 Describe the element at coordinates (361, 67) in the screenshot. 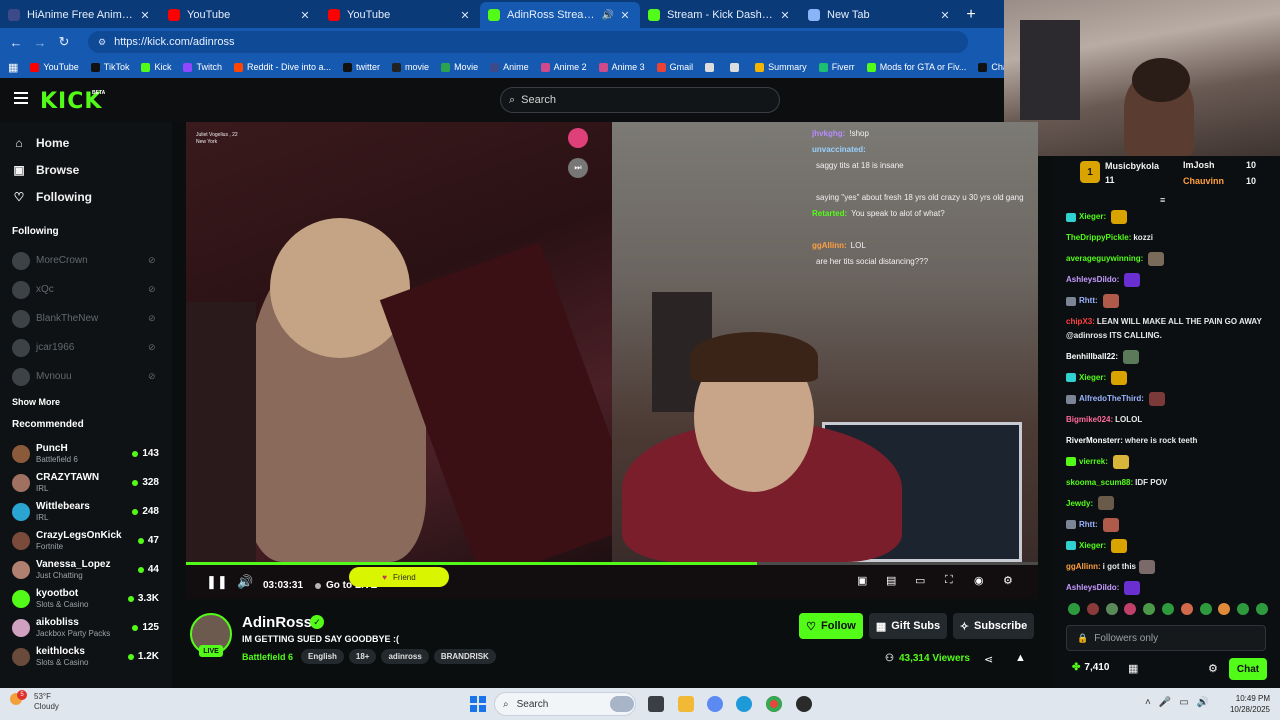

I see `bookmark-item: twitter` at that location.